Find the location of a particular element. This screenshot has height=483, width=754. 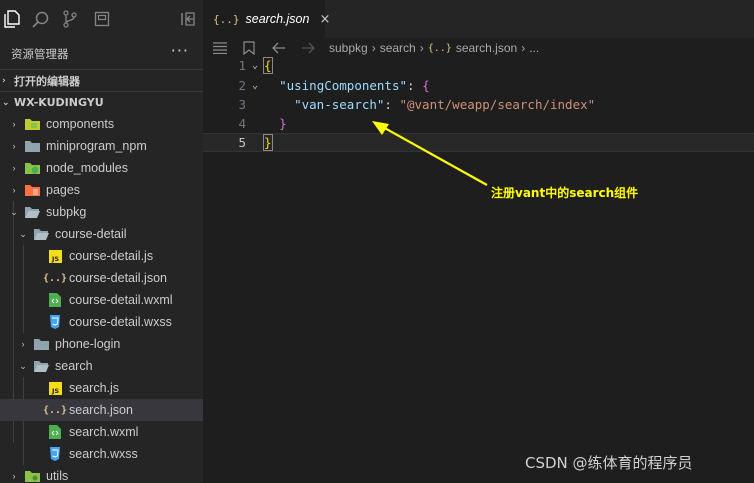

tree-item: › phone-login is located at coordinates (101, 344).